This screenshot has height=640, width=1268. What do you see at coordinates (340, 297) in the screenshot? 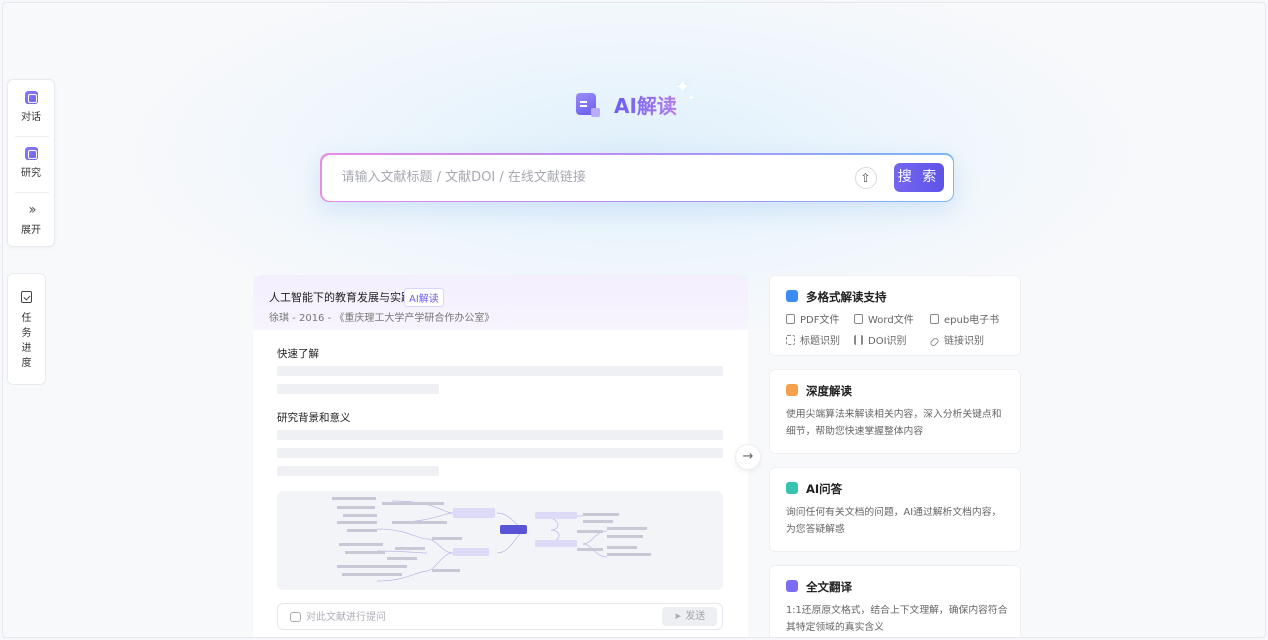
I see `paper-title: 人工智能下的教育发展与实践` at bounding box center [340, 297].